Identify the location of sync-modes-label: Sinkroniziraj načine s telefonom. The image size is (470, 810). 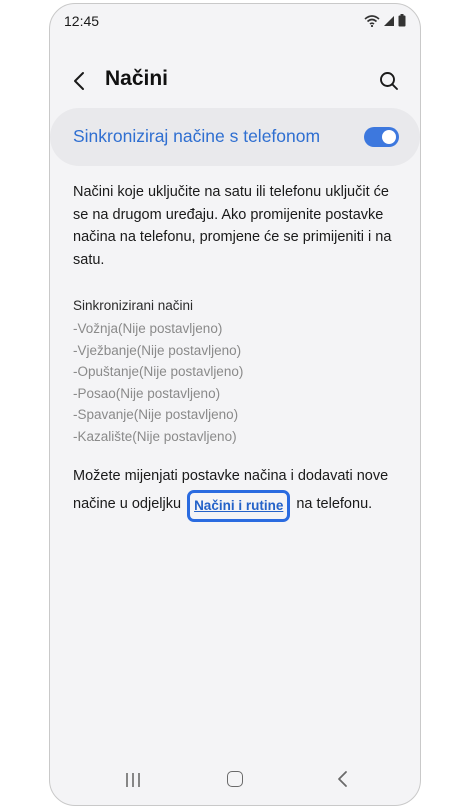
(197, 136).